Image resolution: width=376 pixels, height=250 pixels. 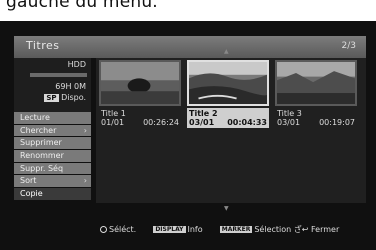 I want to click on title-duration: 00:19:07, so click(x=337, y=122).